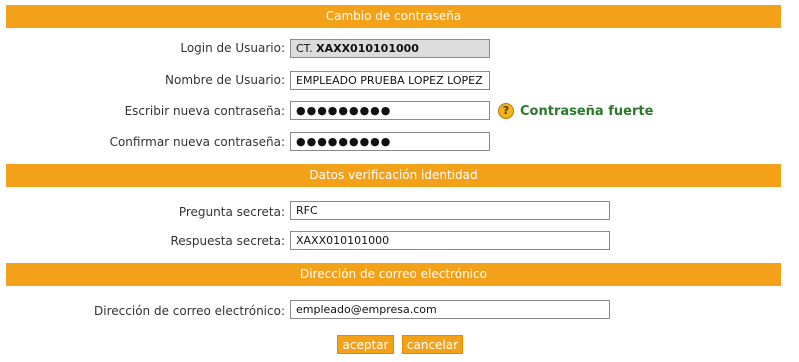 Image resolution: width=799 pixels, height=362 pixels. What do you see at coordinates (432, 344) in the screenshot?
I see `cancel-button: cancelar` at bounding box center [432, 344].